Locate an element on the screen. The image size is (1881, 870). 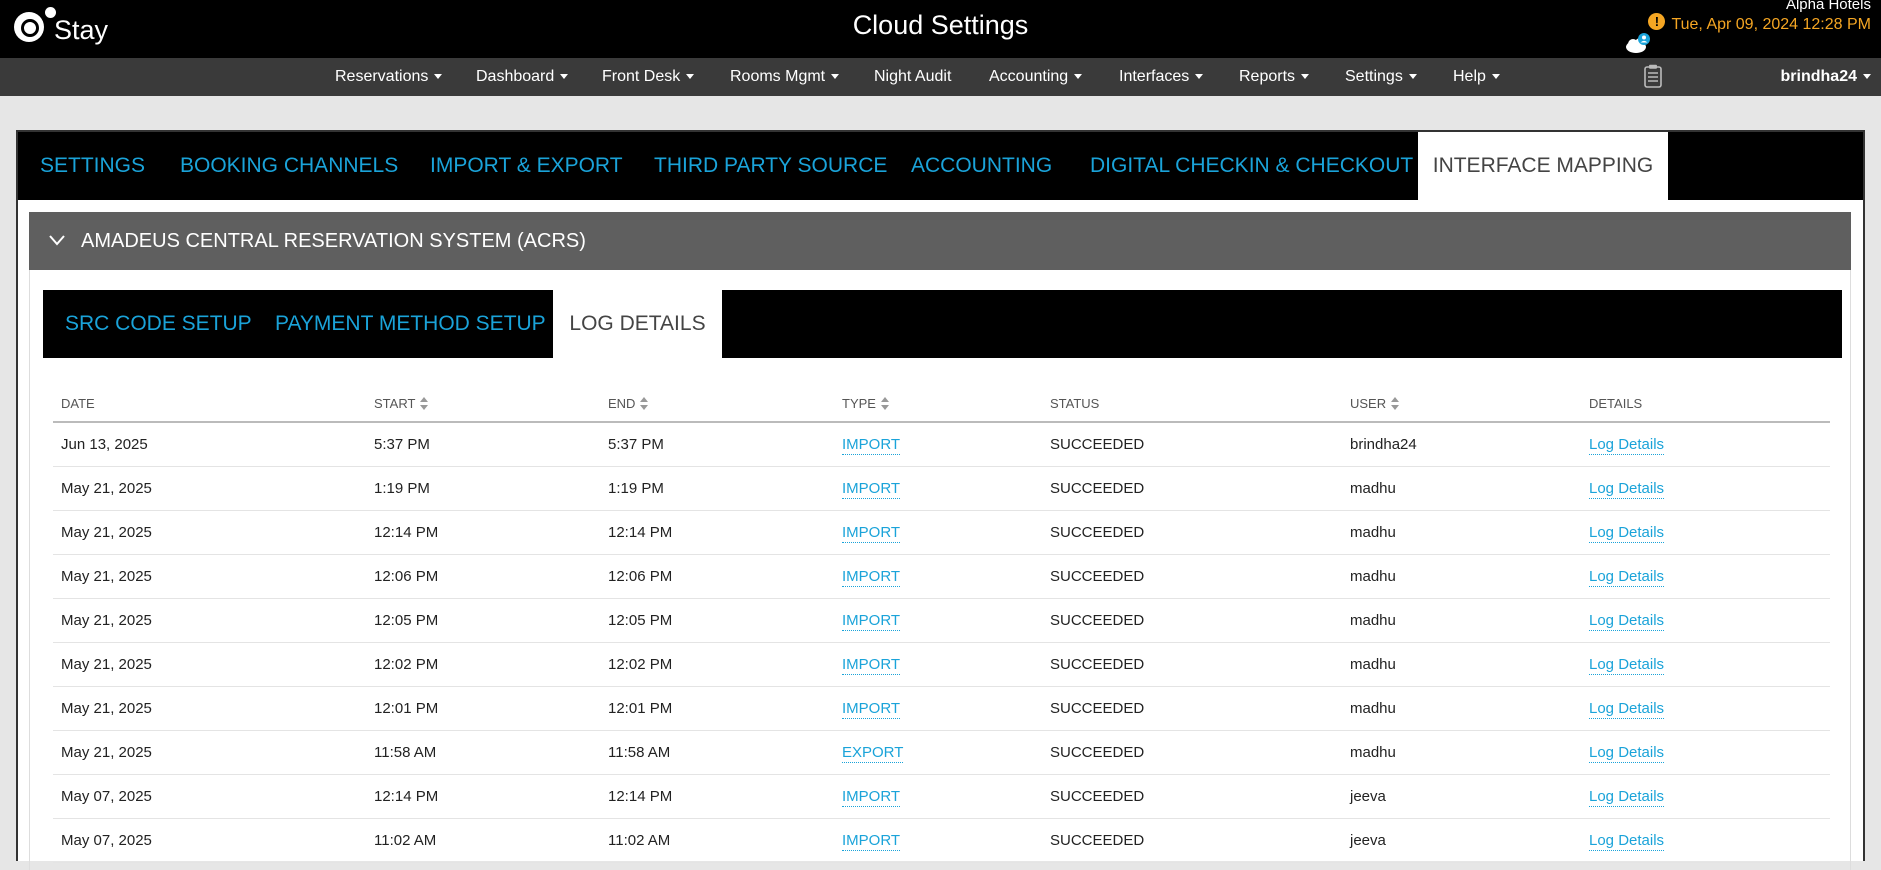
cell-end: 12:02 PM is located at coordinates (640, 664).